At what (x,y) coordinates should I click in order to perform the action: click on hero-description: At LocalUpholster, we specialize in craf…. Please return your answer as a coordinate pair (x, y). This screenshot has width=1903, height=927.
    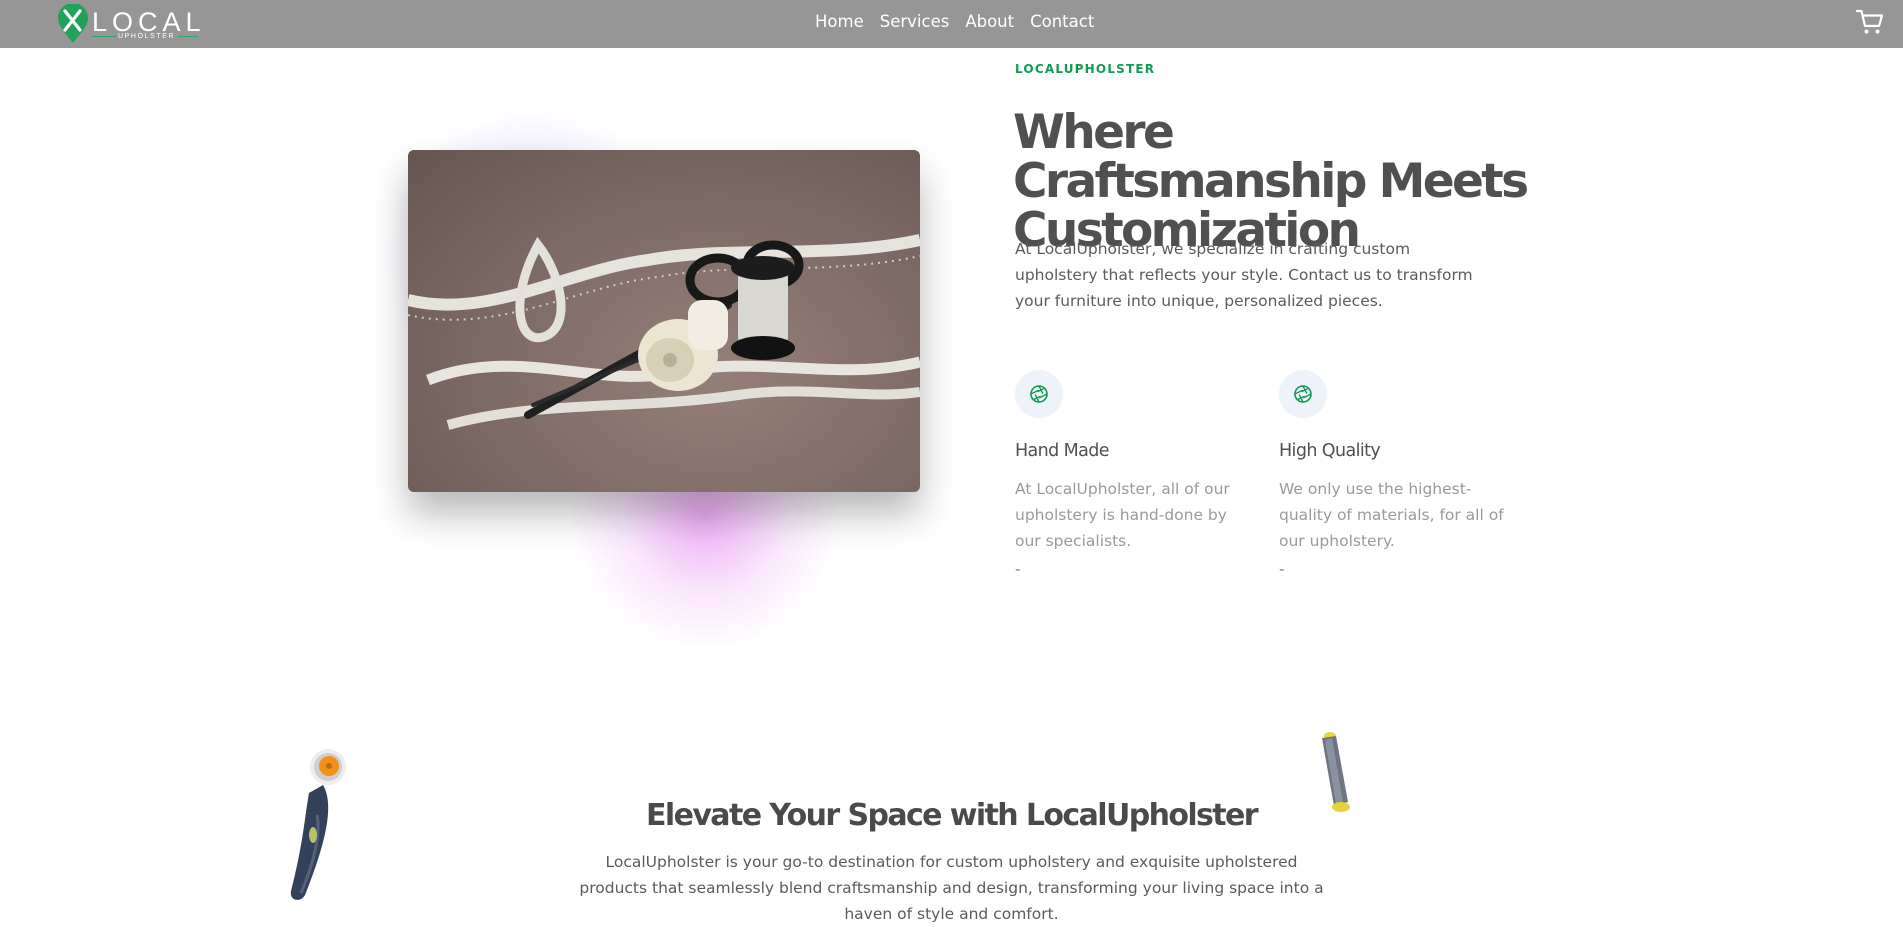
    Looking at the image, I should click on (1244, 275).